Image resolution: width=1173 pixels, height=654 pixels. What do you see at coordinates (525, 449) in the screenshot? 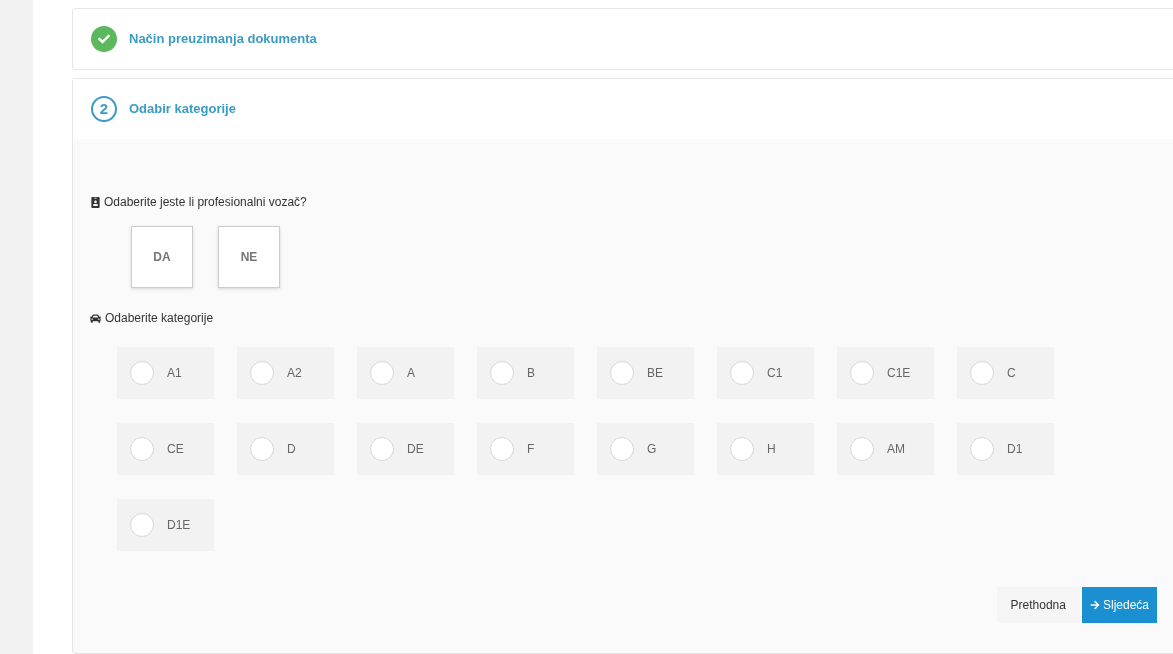
I see `category-option: F` at bounding box center [525, 449].